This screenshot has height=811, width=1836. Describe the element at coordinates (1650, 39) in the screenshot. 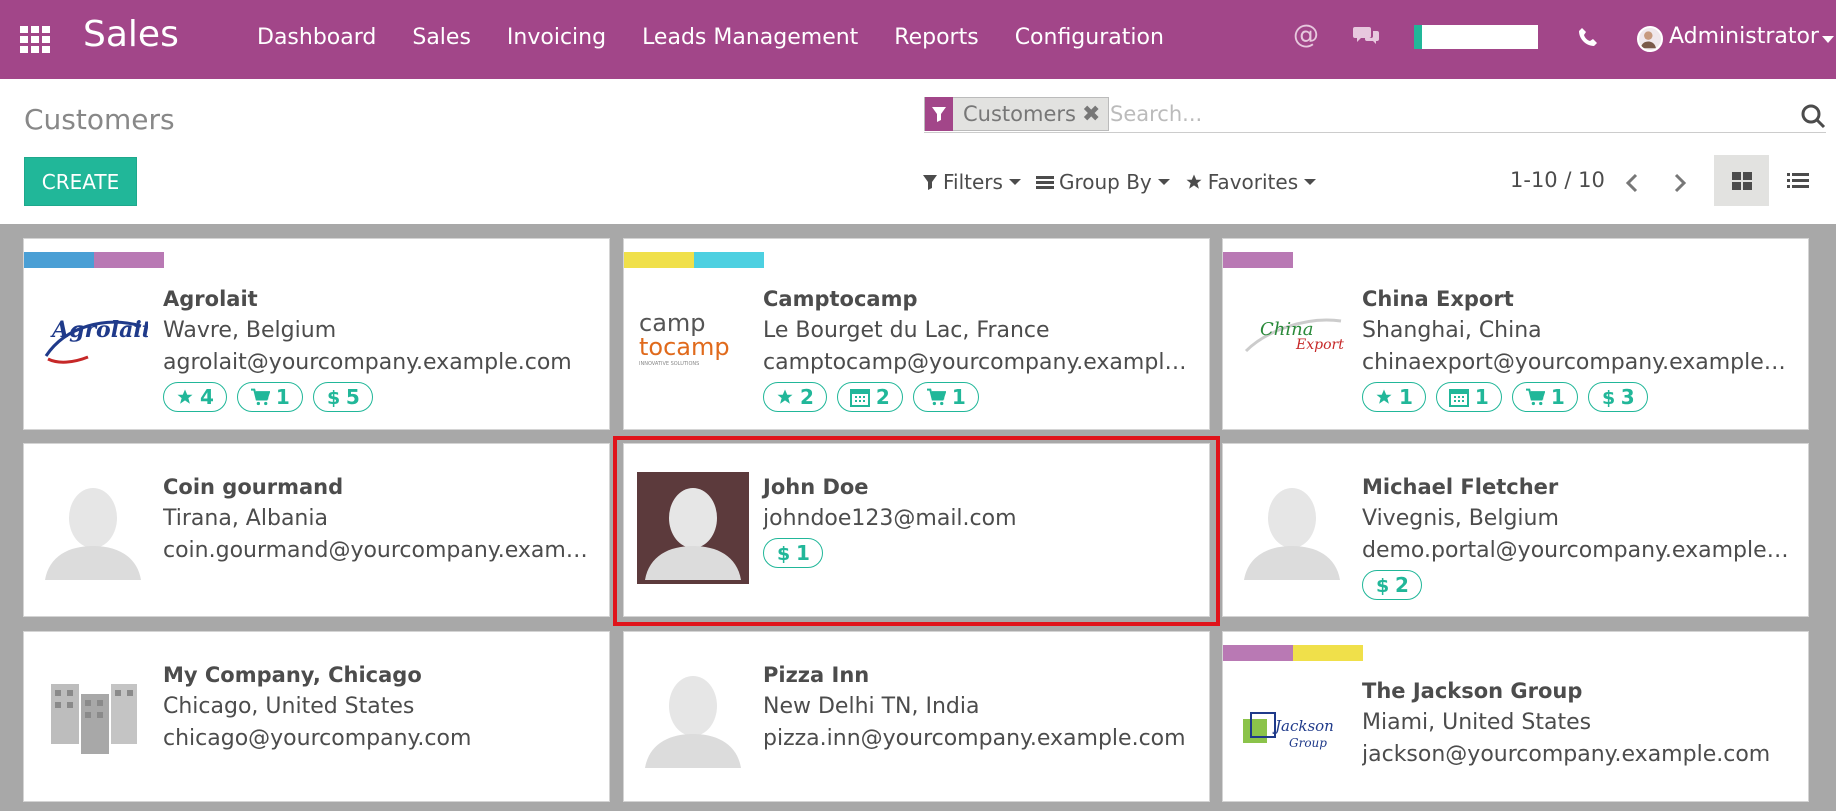

I see `user-avatar` at that location.